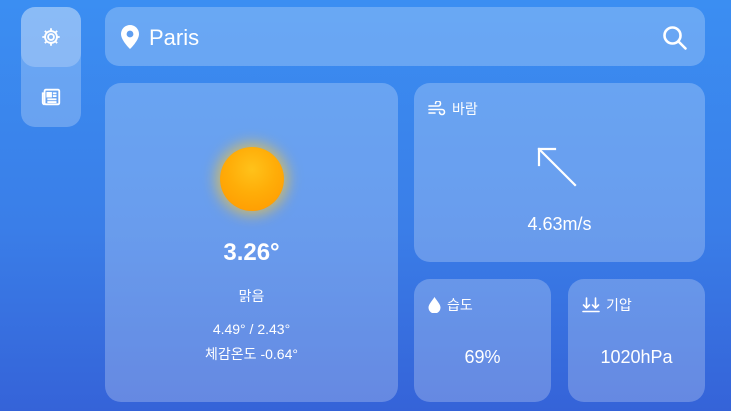  What do you see at coordinates (619, 305) in the screenshot?
I see `pressure-label: 기압` at bounding box center [619, 305].